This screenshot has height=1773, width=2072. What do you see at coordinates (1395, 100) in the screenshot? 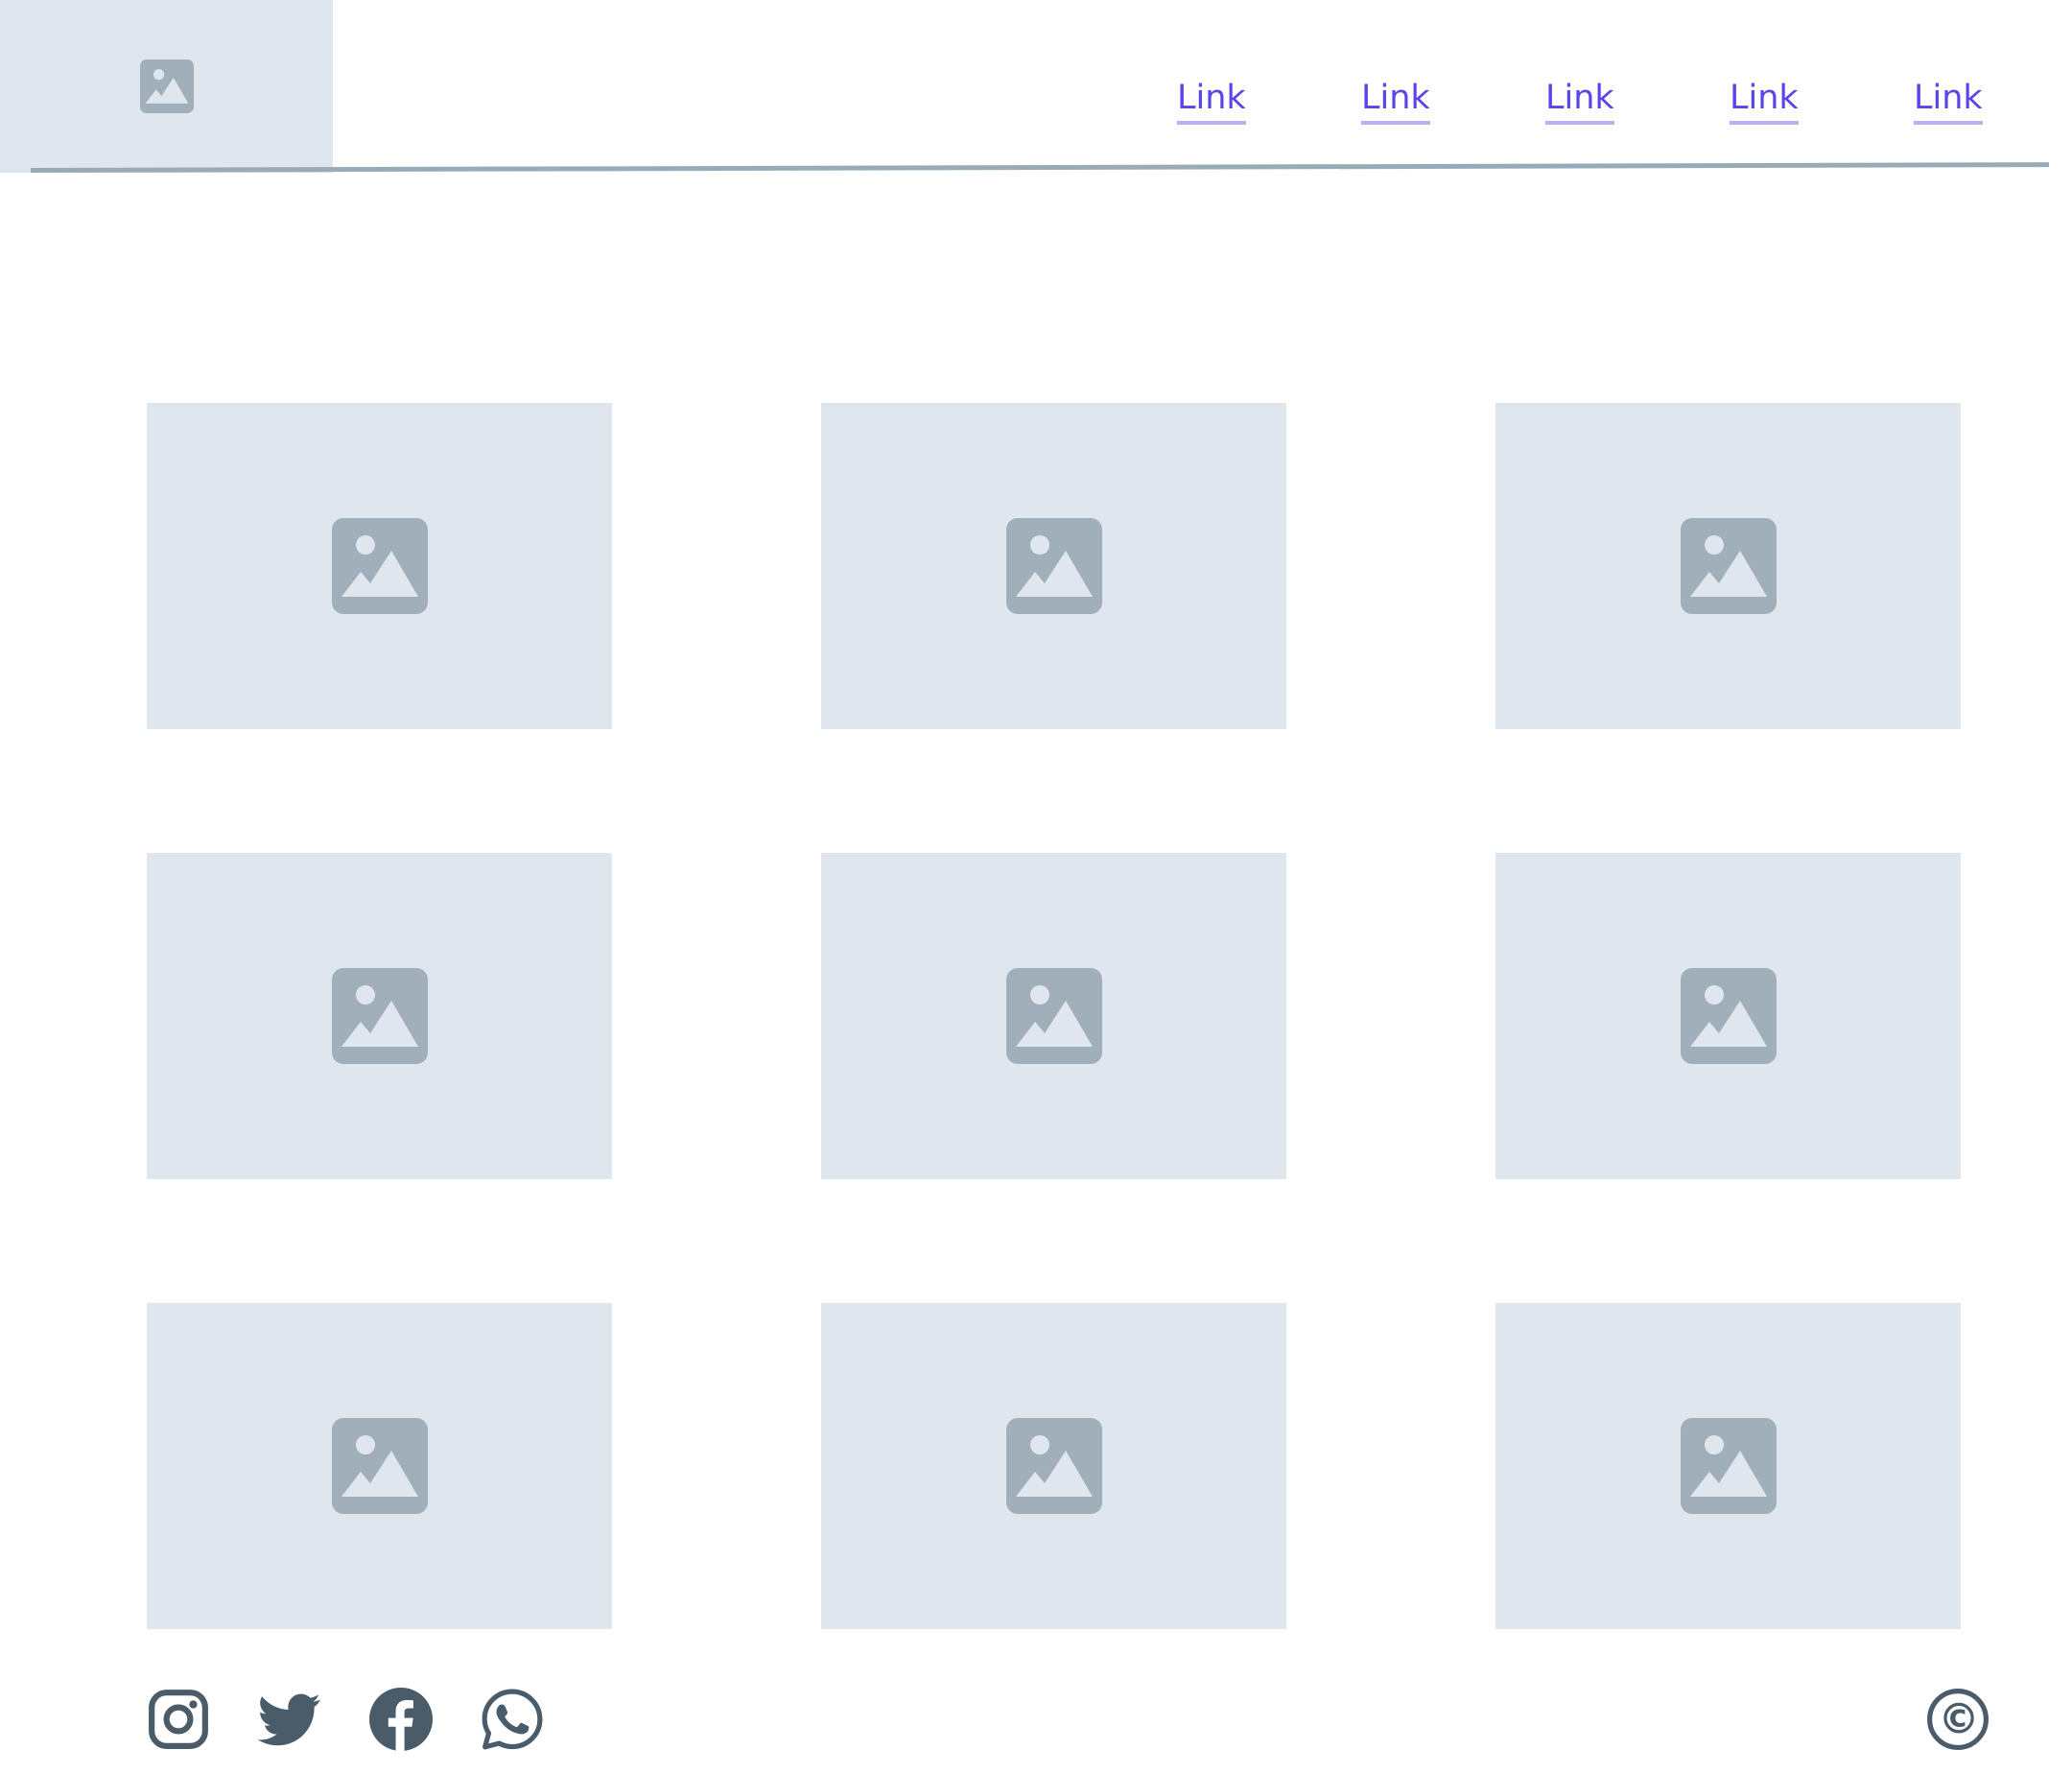
I see `nav-link-2: Link` at bounding box center [1395, 100].